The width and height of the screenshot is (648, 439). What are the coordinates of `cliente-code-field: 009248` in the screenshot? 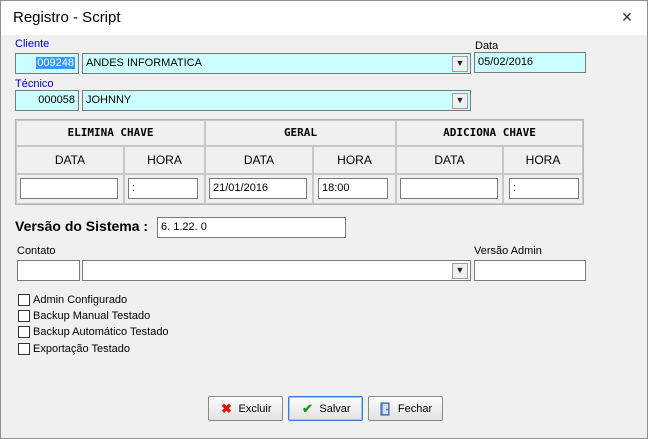 It's located at (47, 63).